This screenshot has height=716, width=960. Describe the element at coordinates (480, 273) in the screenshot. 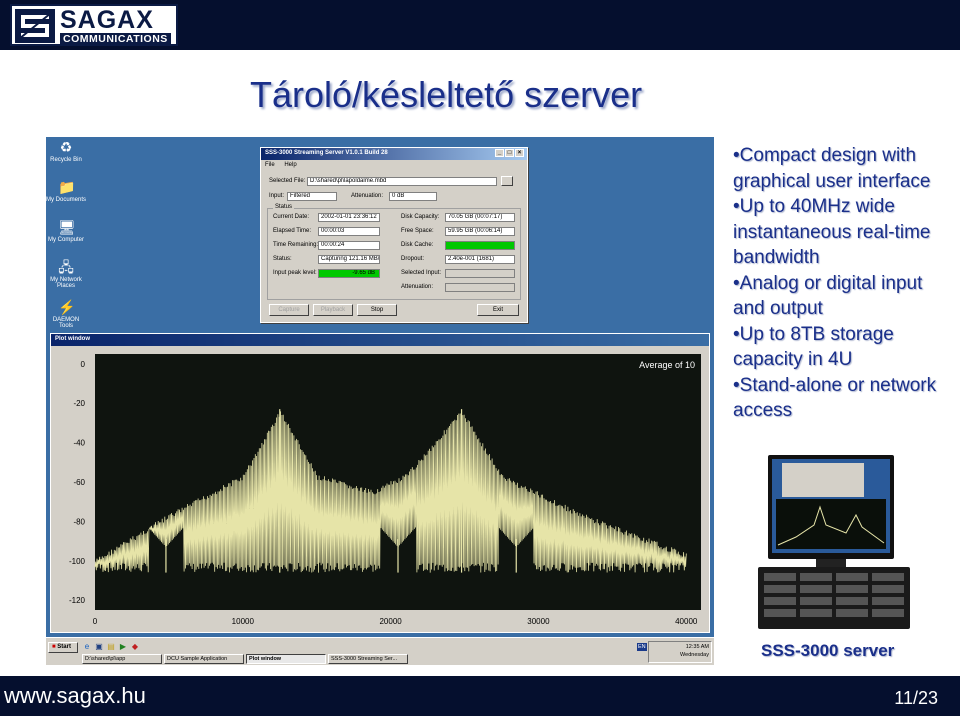

I see `selected-input-value` at that location.